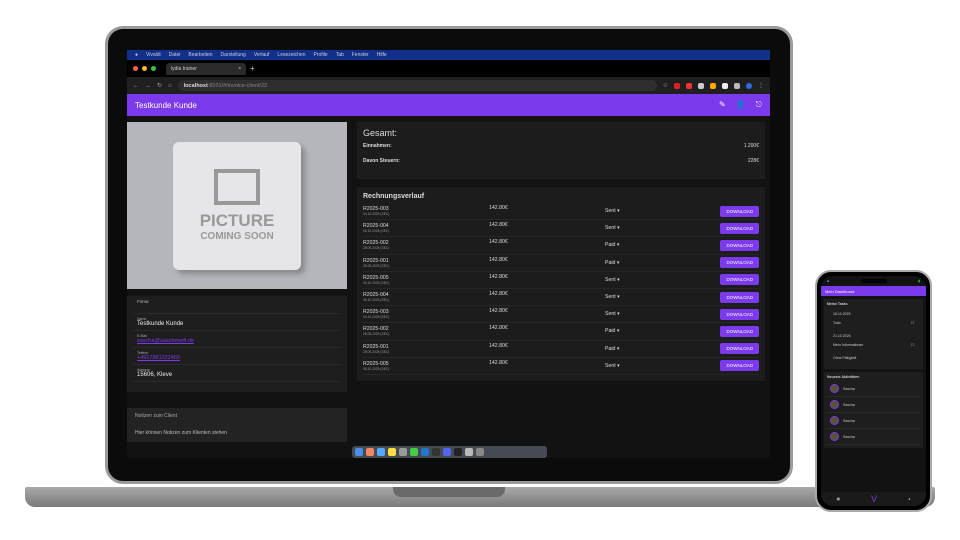 Image resolution: width=960 pixels, height=540 pixels. I want to click on trash-icon, so click(480, 452).